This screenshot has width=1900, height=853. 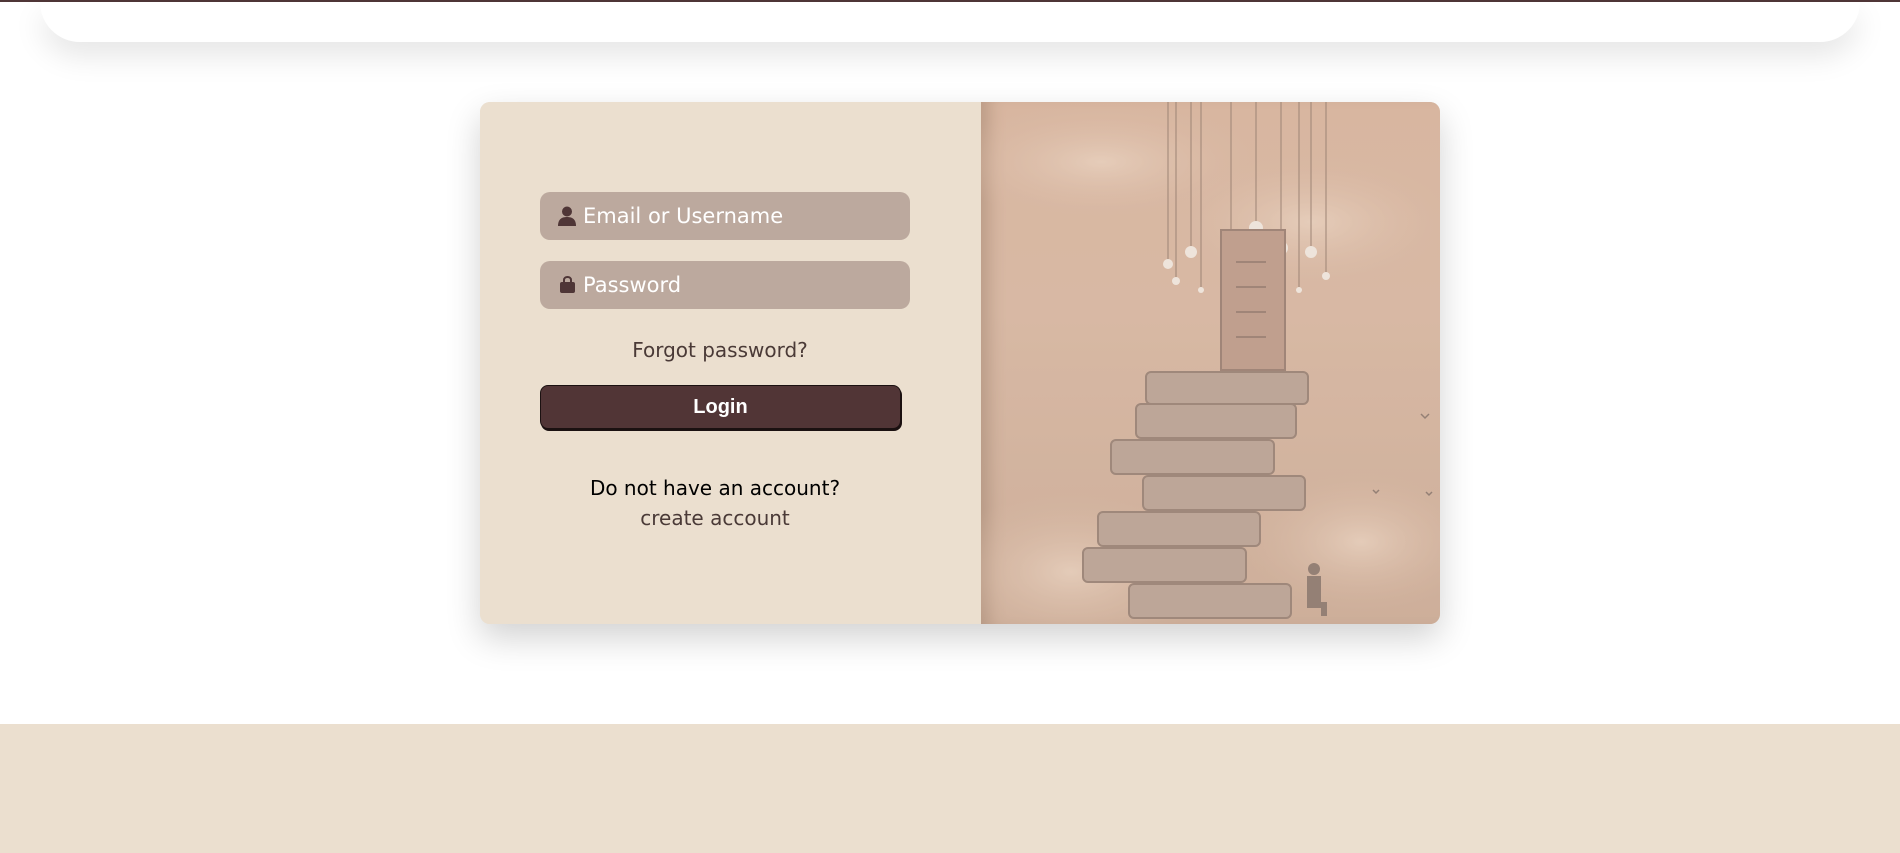 I want to click on email-field, so click(x=725, y=216).